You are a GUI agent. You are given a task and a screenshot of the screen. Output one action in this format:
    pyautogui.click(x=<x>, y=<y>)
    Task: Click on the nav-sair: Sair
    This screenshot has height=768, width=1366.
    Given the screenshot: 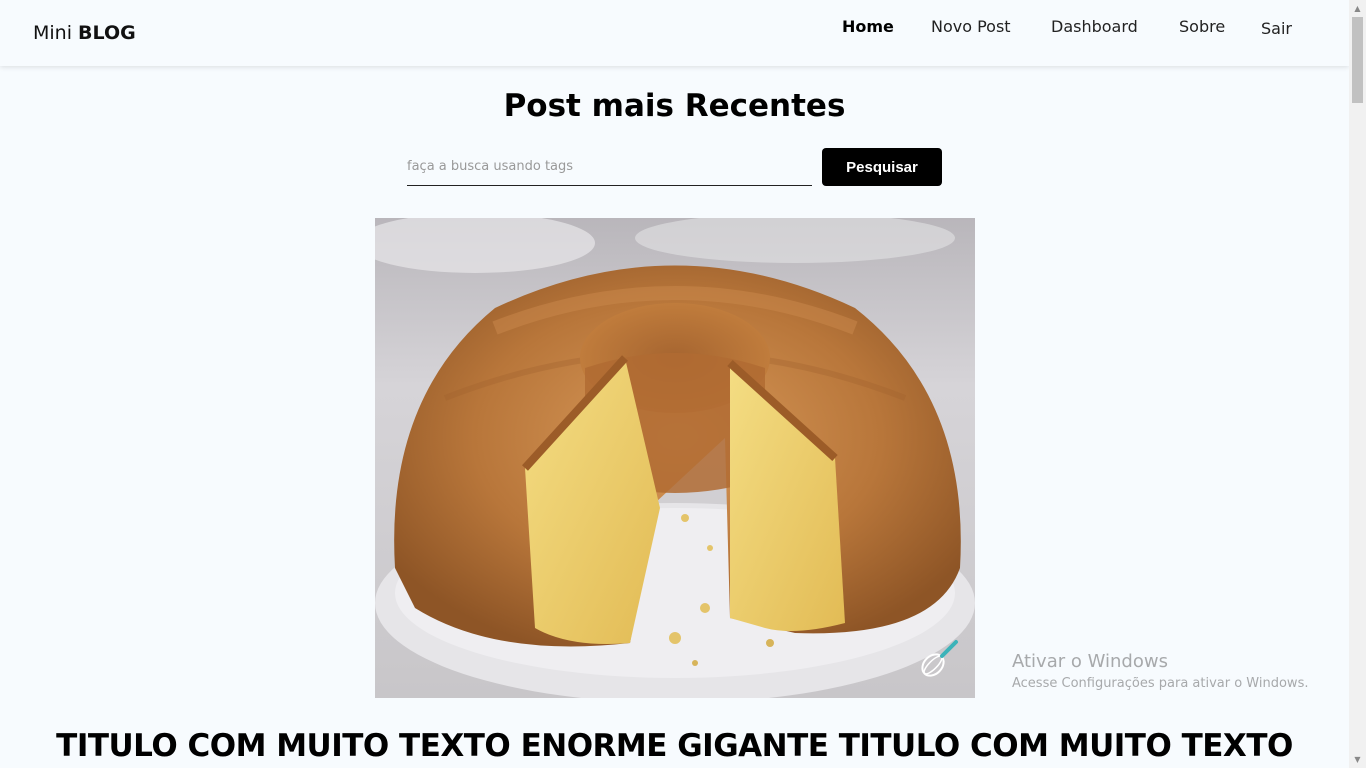 What is the action you would take?
    pyautogui.click(x=1276, y=28)
    